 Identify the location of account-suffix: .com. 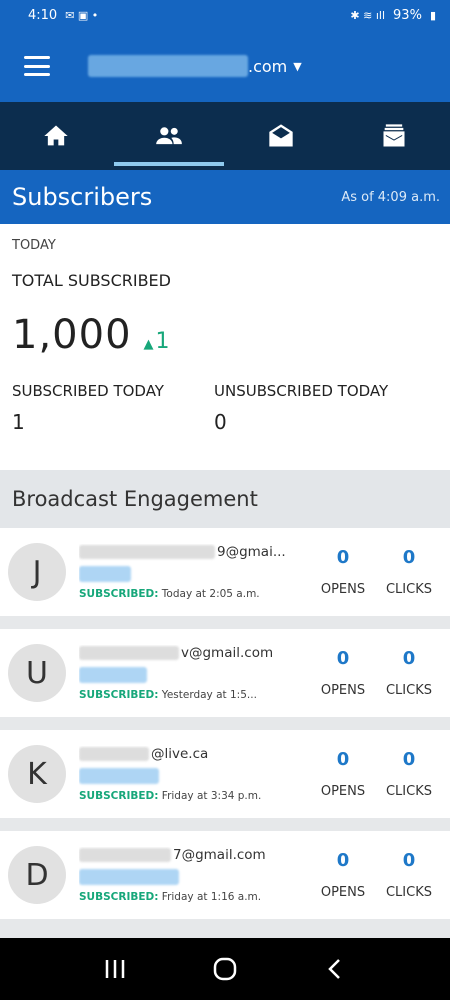
(268, 66).